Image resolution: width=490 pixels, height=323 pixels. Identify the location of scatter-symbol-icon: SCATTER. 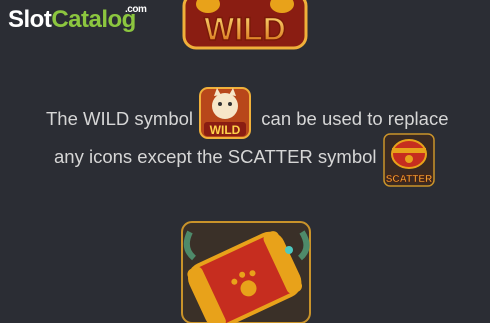
(409, 160).